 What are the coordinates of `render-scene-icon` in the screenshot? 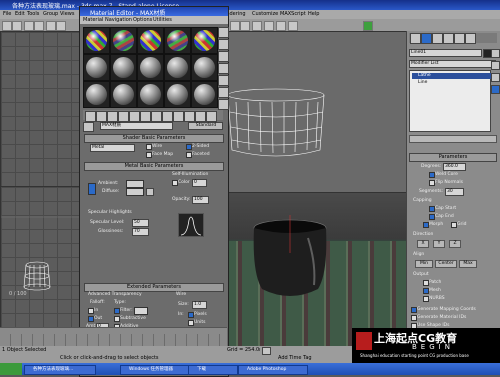 It's located at (368, 26).